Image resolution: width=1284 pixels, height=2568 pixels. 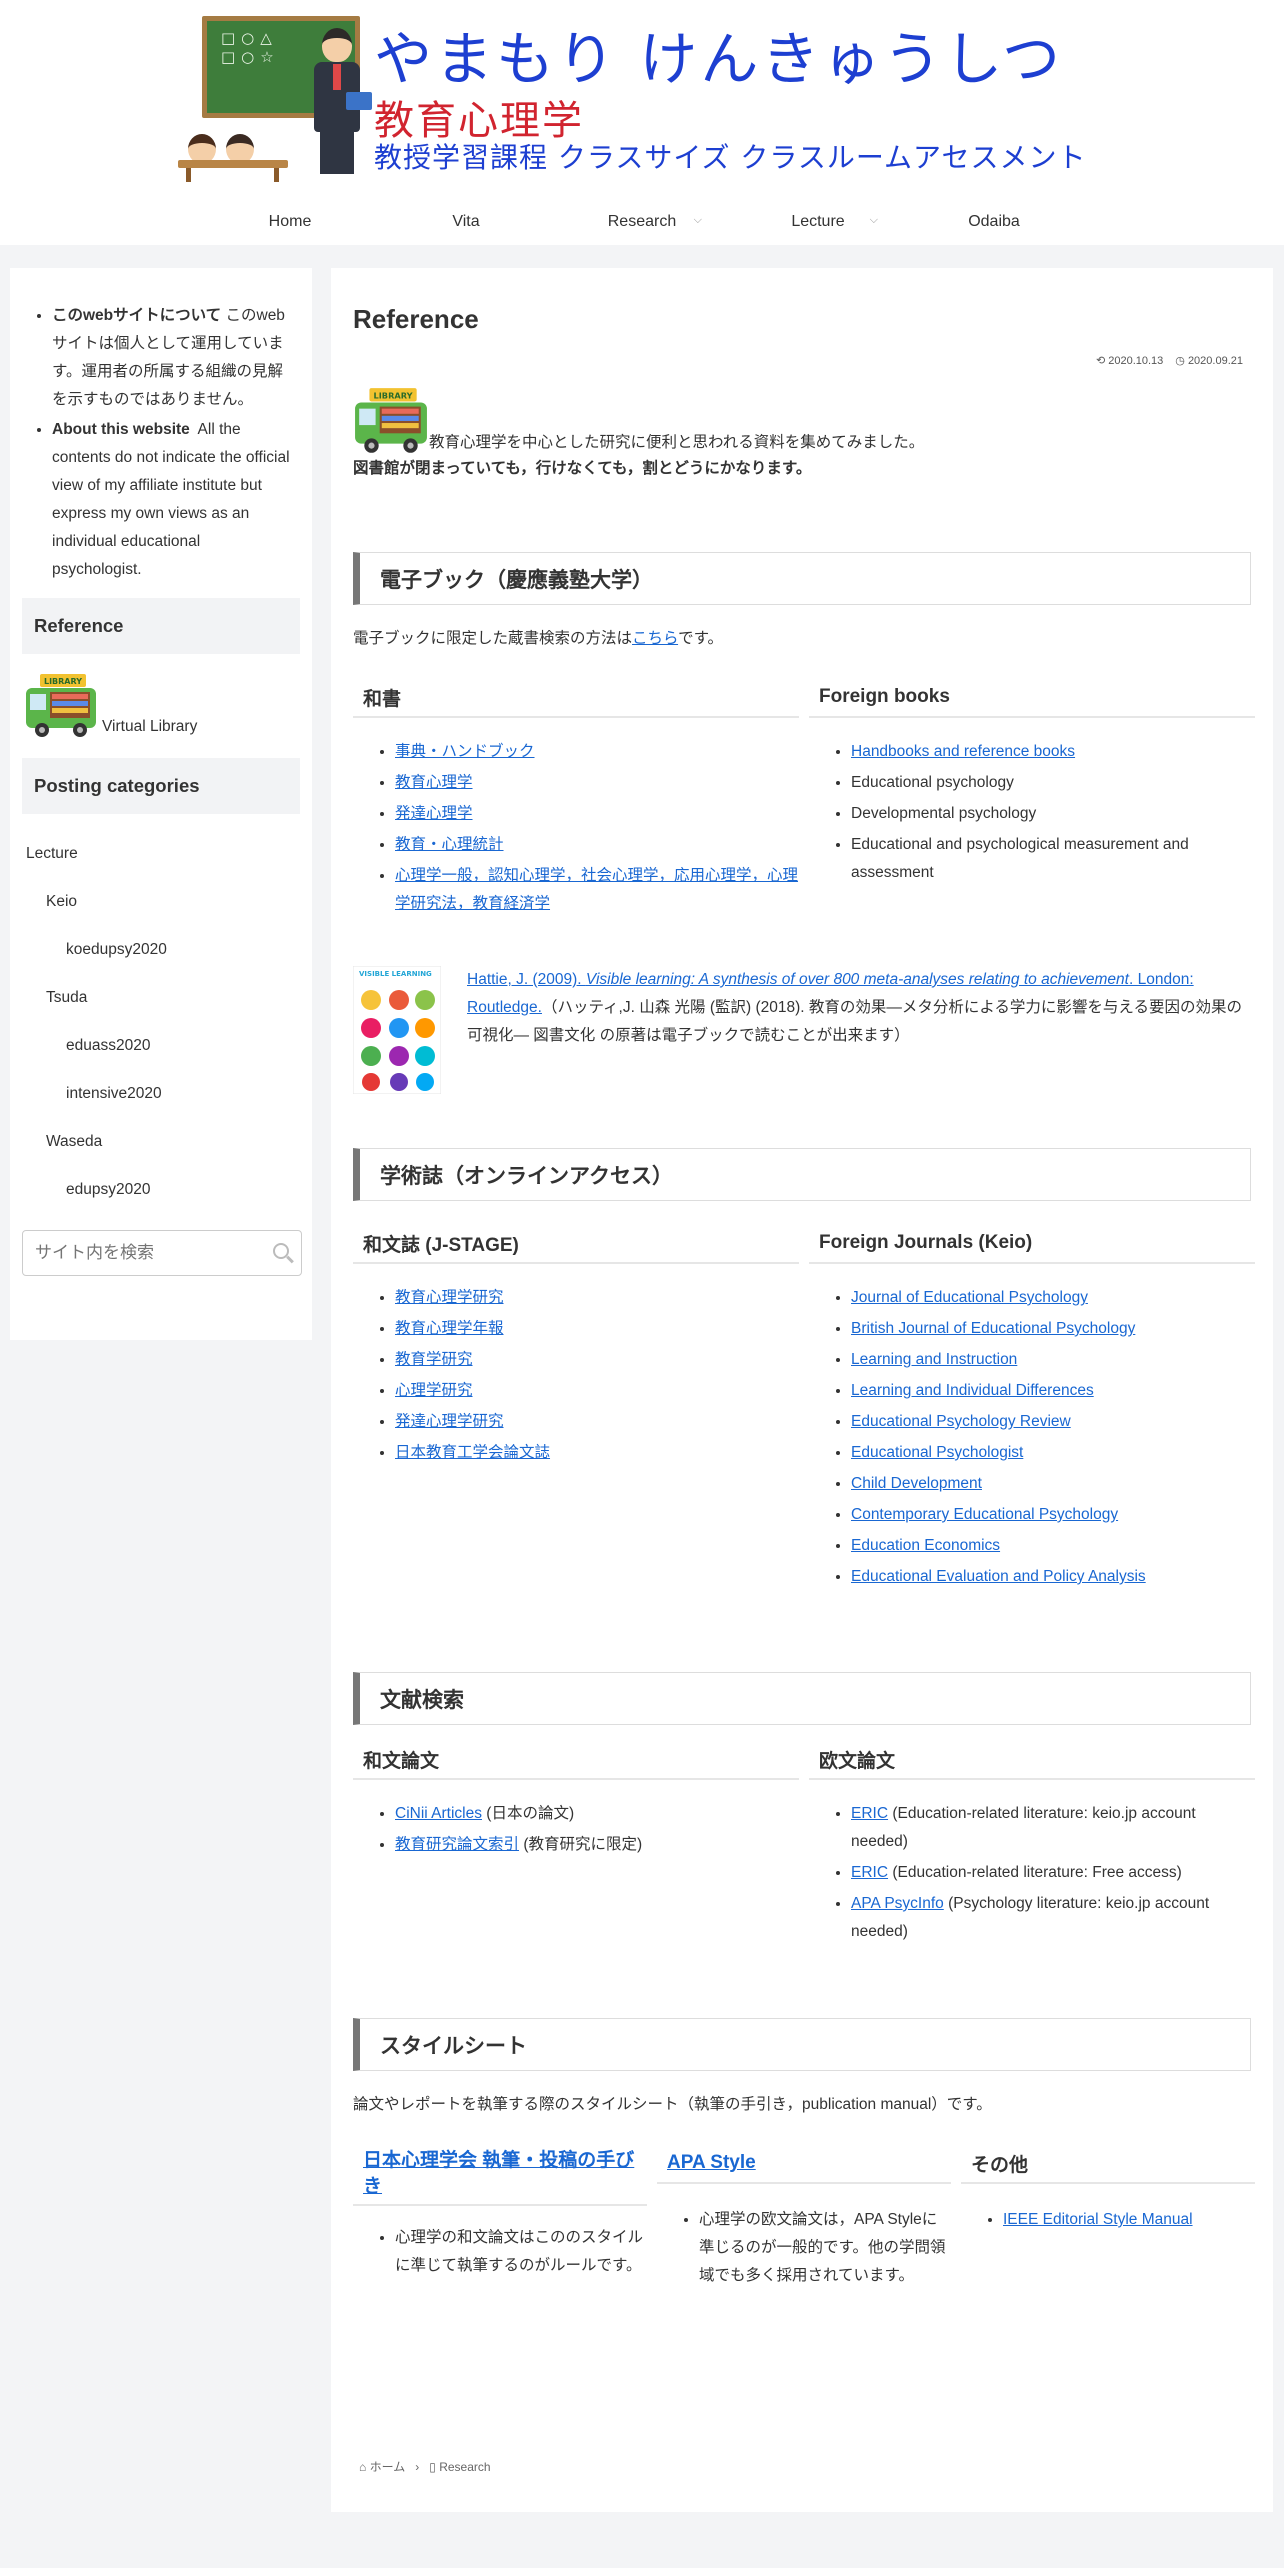 I want to click on teacher-illustration, so click(x=340, y=103).